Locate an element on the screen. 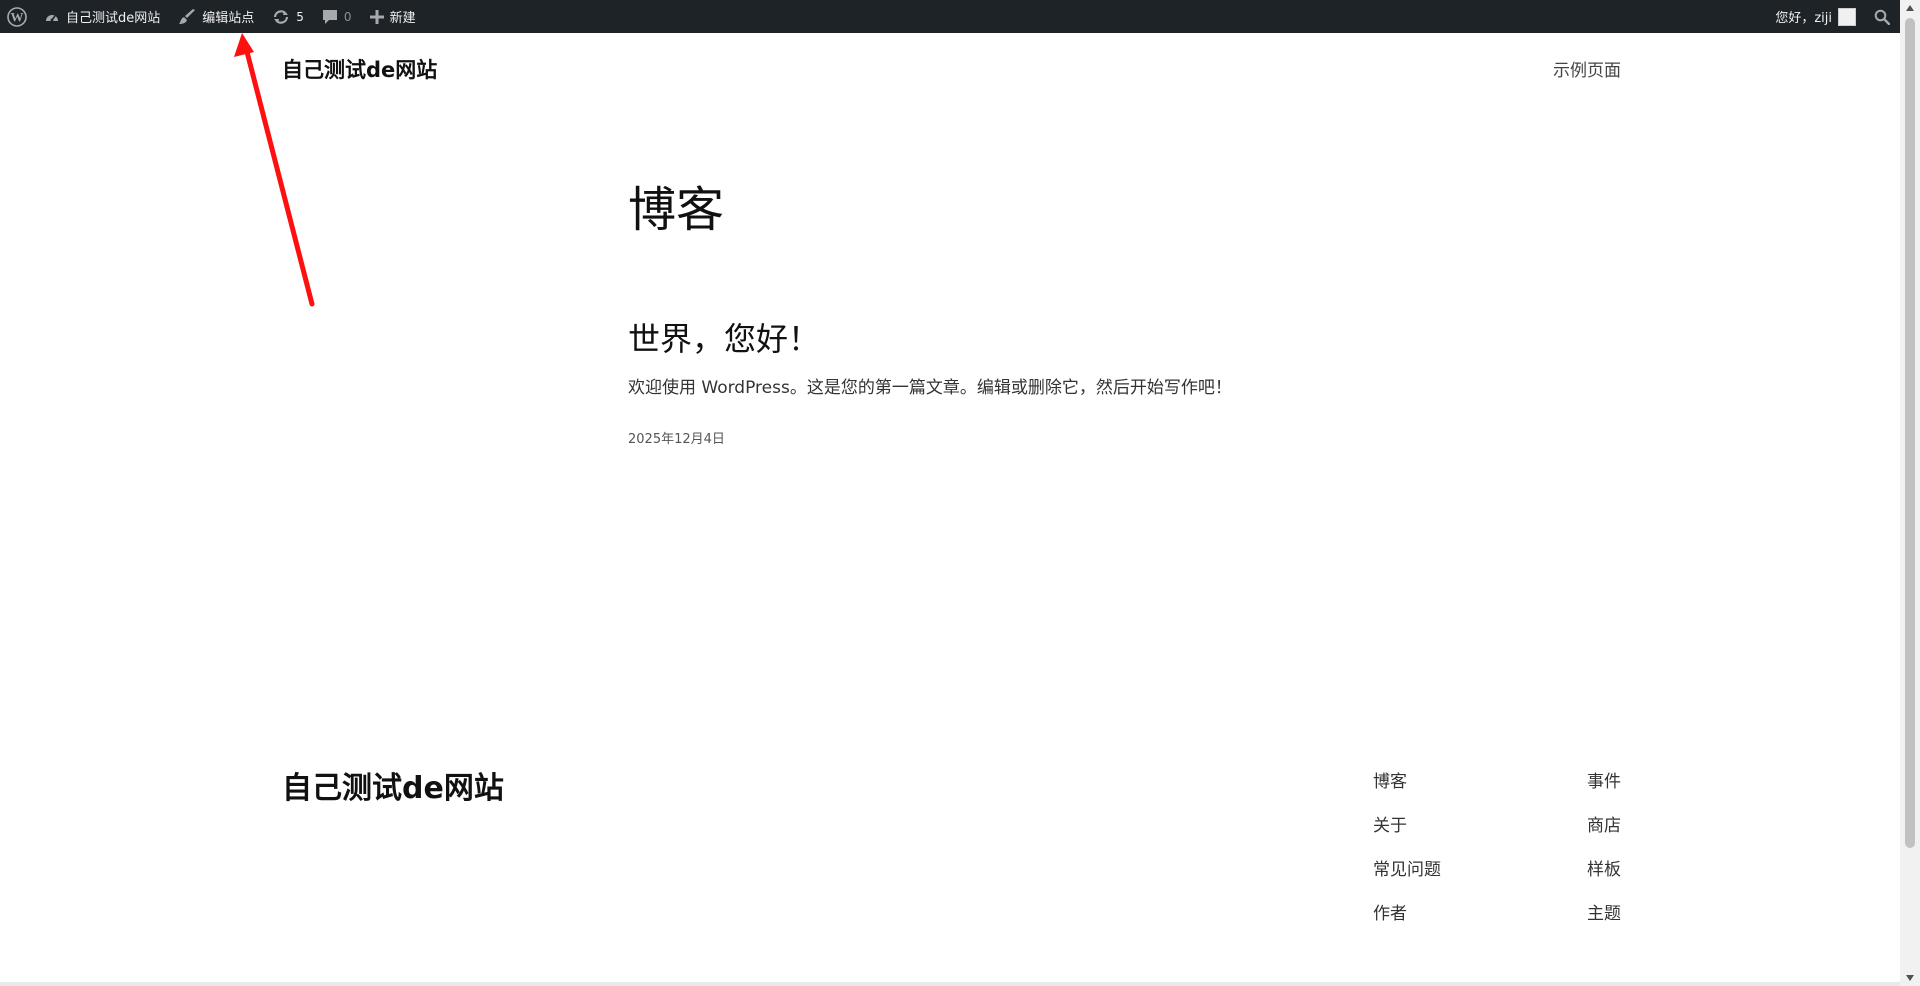 The width and height of the screenshot is (1920, 986). comments-count: 0 is located at coordinates (347, 16).